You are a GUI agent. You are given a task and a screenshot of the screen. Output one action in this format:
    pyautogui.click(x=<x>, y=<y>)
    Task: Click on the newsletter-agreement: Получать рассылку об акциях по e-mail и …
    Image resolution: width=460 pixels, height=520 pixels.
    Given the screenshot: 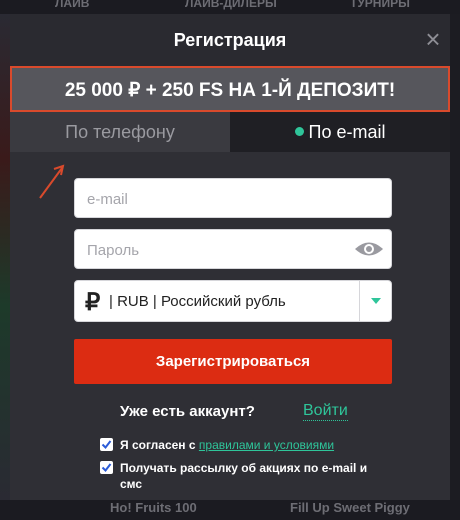 What is the action you would take?
    pyautogui.click(x=235, y=476)
    